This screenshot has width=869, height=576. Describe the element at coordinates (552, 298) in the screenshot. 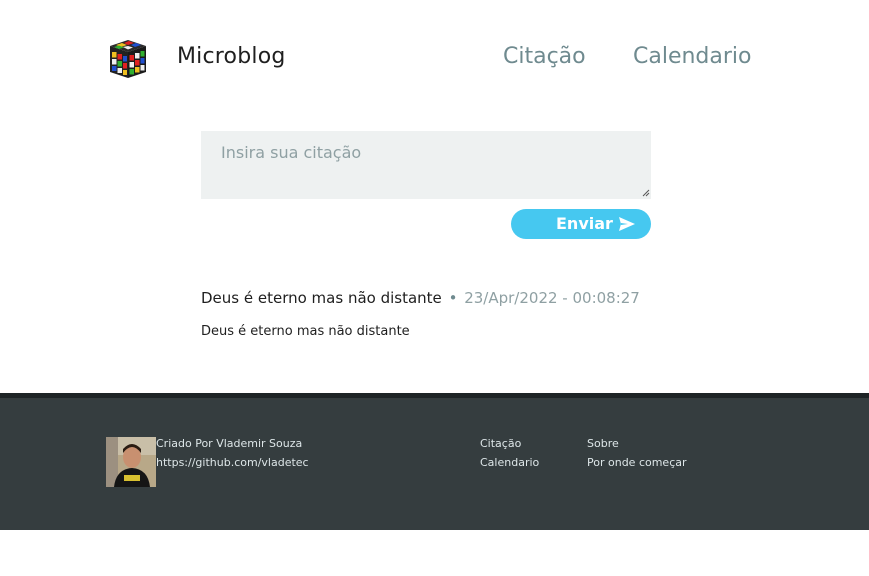

I see `post-date: 23/Apr/2022 - 00:08:27` at that location.